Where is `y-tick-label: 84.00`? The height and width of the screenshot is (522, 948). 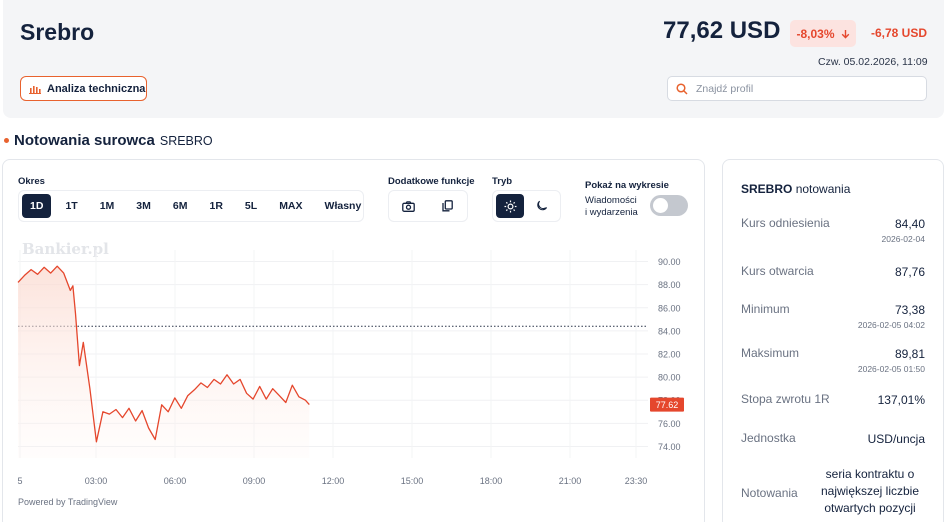
y-tick-label: 84.00 is located at coordinates (669, 331).